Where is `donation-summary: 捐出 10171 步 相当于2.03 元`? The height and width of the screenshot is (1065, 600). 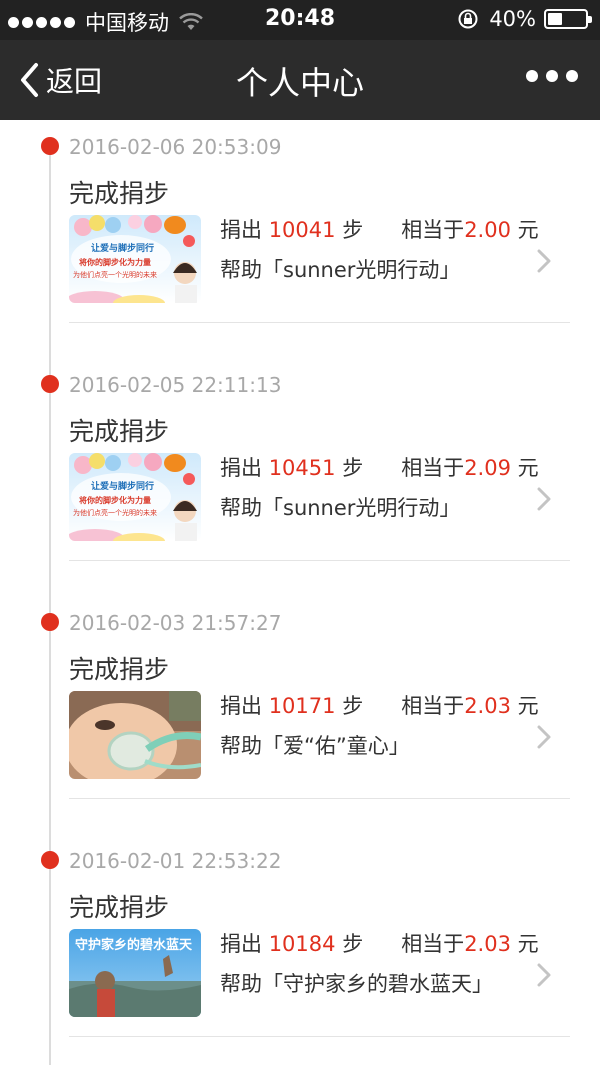
donation-summary: 捐出 10171 步 相当于2.03 元 is located at coordinates (379, 705).